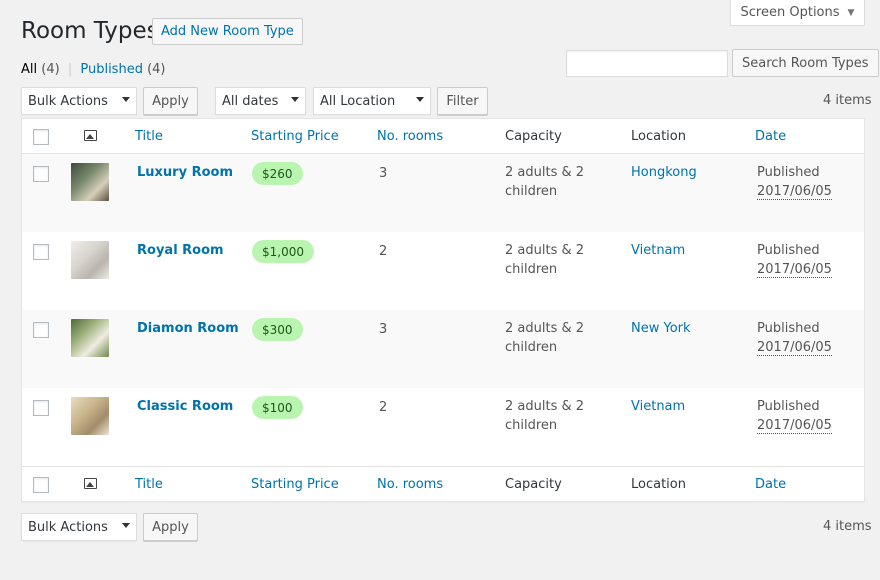 Image resolution: width=880 pixels, height=580 pixels. I want to click on dates-filter-value: All dates, so click(250, 101).